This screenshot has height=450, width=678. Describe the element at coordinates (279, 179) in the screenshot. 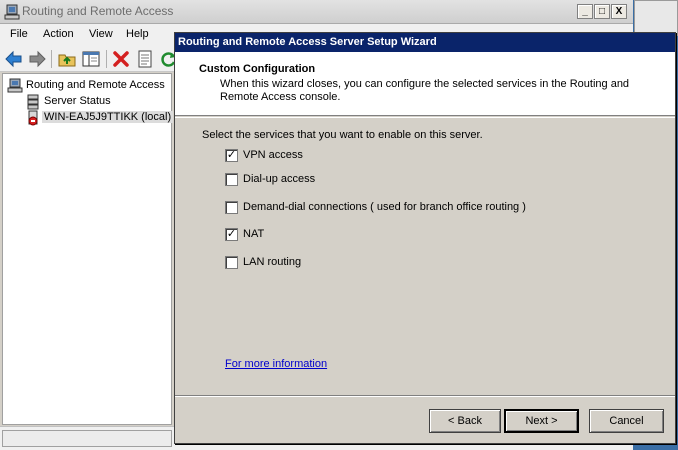

I see `service-label: Dial-up access` at that location.